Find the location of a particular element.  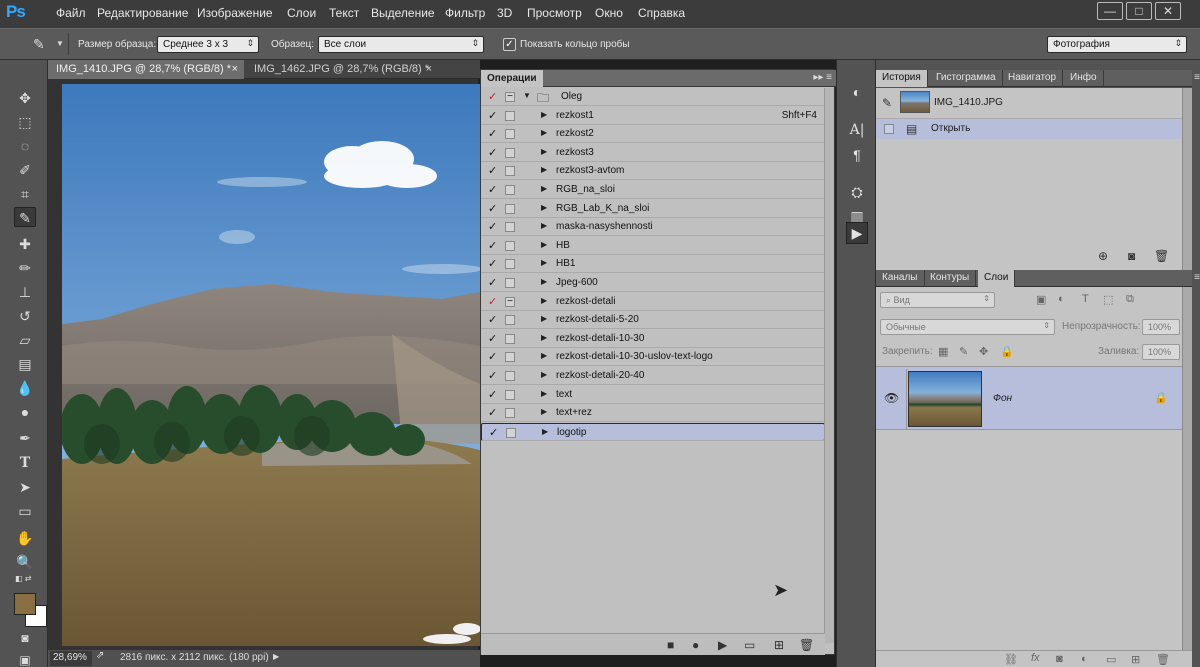

tab-img-1410: IMG_1410.JPG @ 28,7% (RGB/8) * × is located at coordinates (146, 69).